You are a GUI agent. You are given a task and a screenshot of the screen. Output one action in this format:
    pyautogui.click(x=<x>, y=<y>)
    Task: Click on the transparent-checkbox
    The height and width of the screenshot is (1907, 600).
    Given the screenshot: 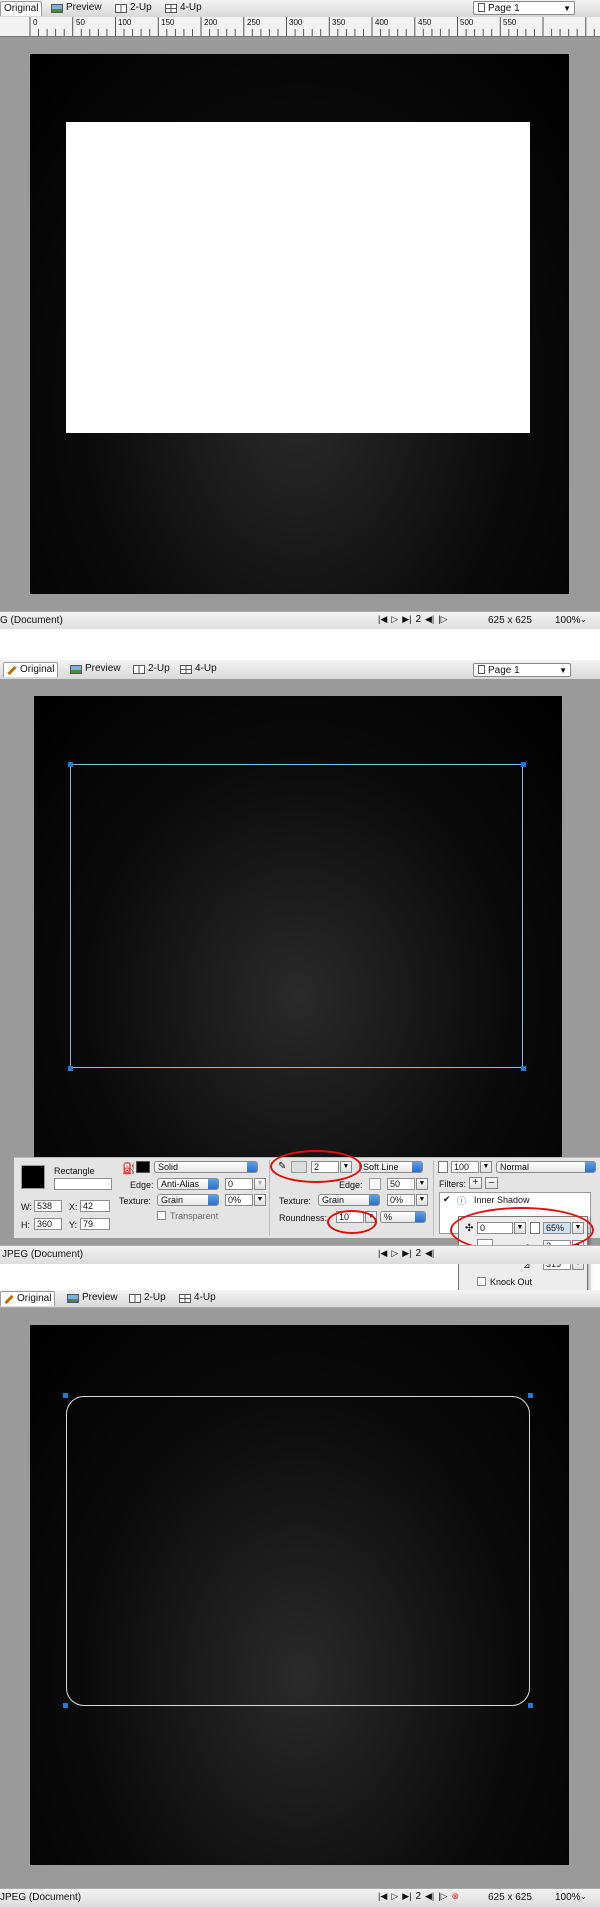 What is the action you would take?
    pyautogui.click(x=161, y=1215)
    